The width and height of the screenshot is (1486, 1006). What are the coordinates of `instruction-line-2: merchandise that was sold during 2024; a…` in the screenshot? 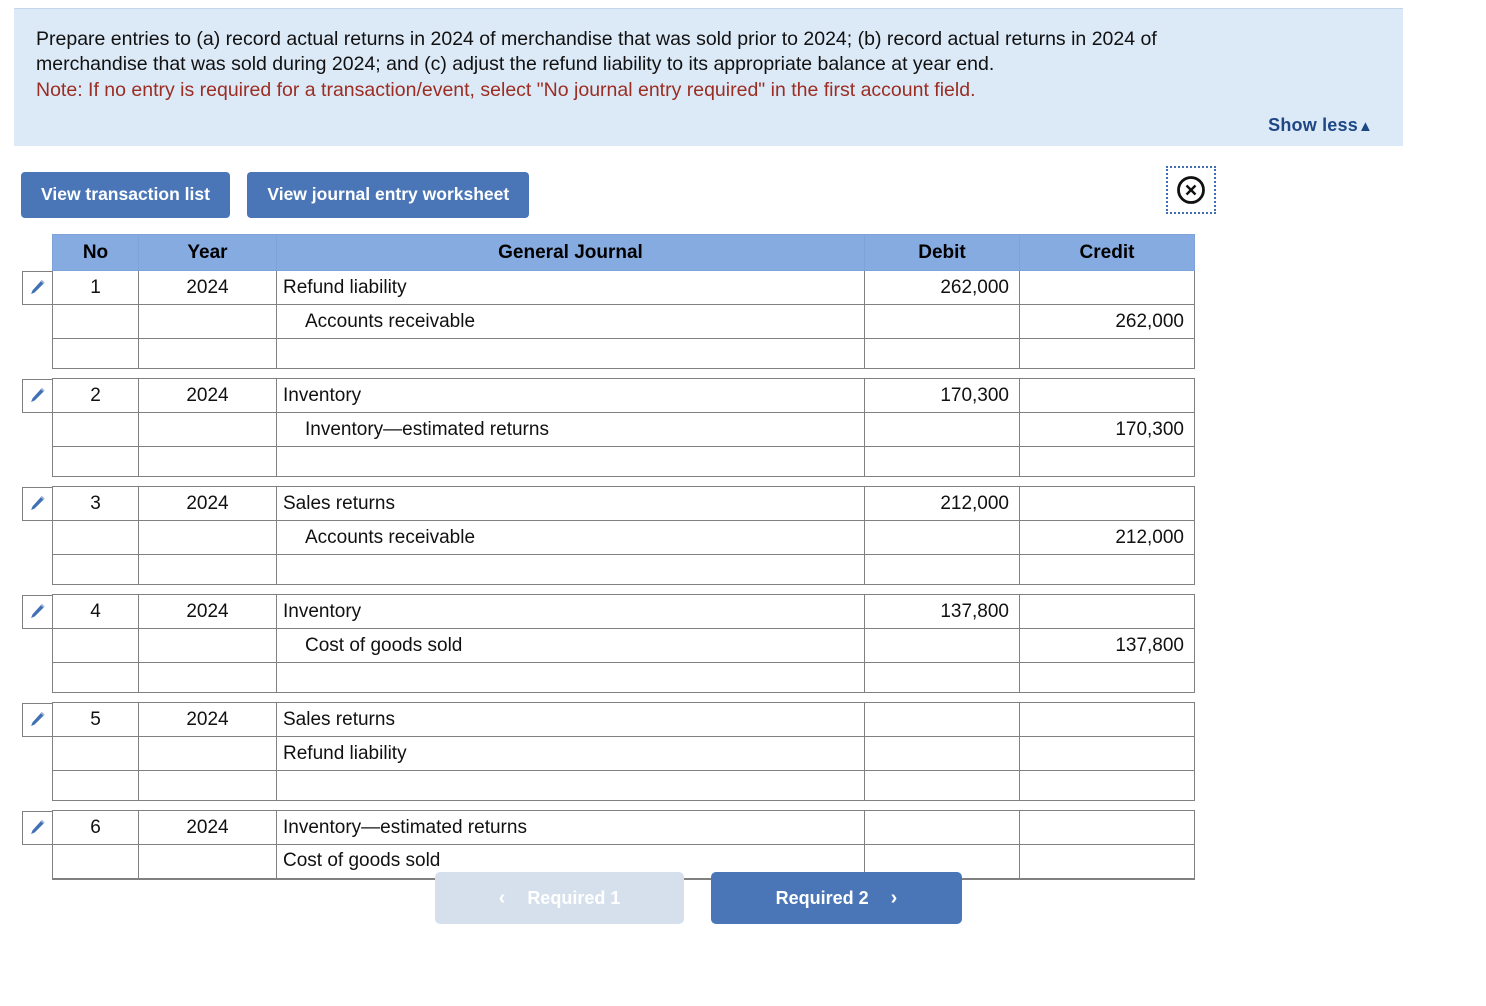 It's located at (515, 64).